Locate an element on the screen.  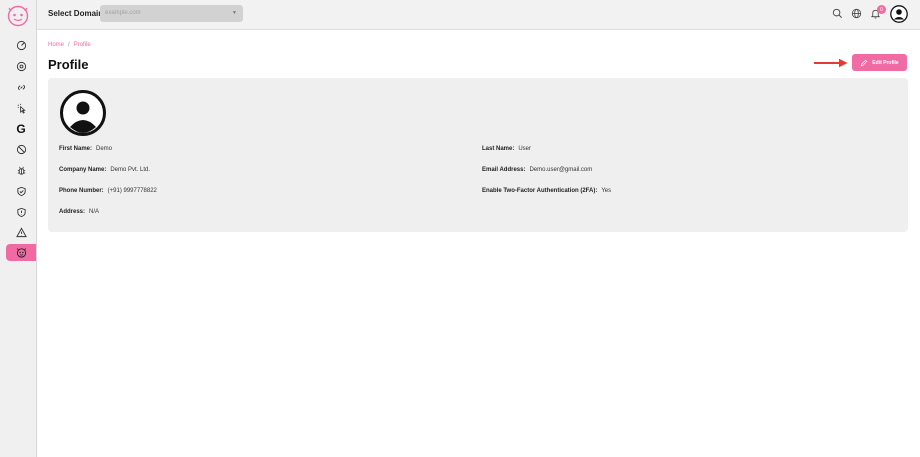
shield-alert-icon is located at coordinates (21, 212).